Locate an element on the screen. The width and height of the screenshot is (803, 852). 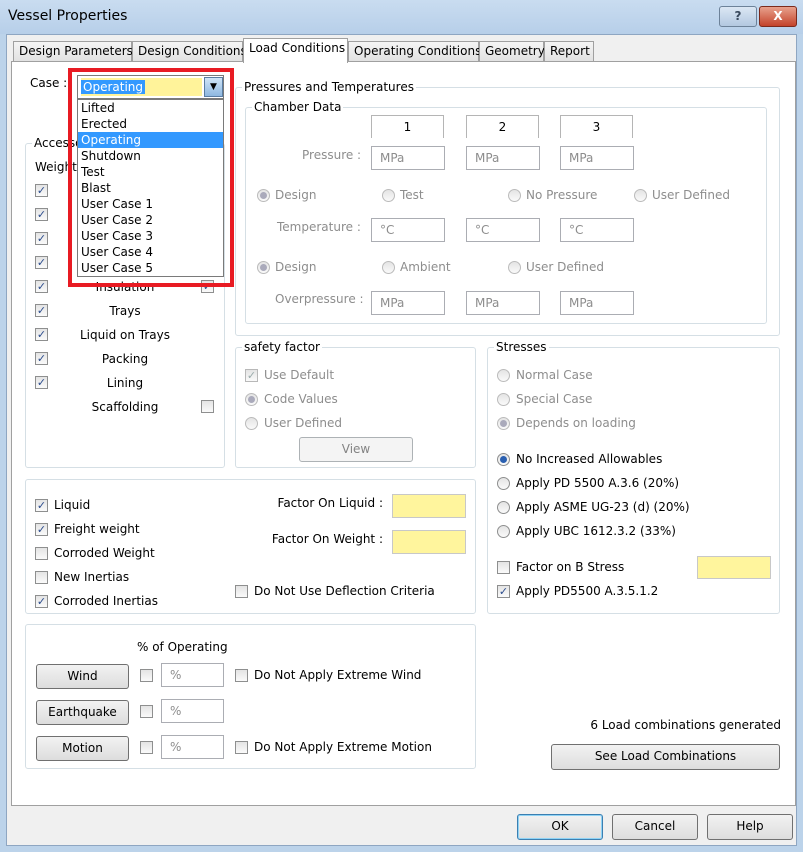
liquid-on-trays-checkbox: ✓ is located at coordinates (41, 334).